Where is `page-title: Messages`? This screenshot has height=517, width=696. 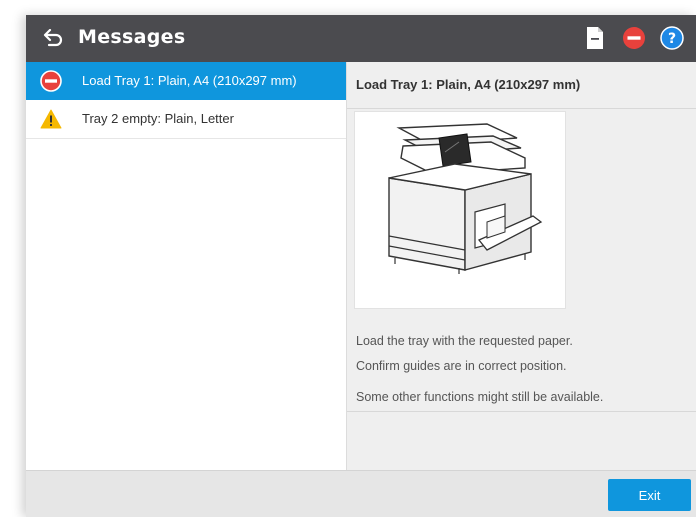 page-title: Messages is located at coordinates (132, 37).